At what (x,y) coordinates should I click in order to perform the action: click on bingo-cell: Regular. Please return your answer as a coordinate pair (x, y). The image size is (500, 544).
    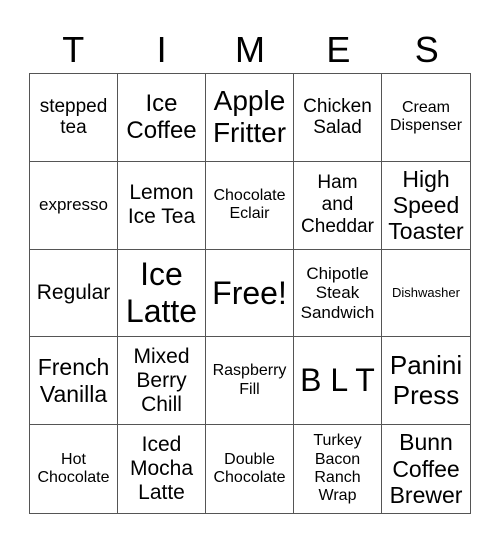
    Looking at the image, I should click on (74, 293).